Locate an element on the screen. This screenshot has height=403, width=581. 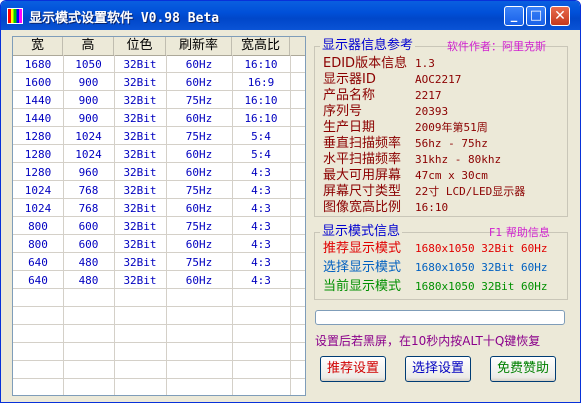
help-hint: F1 帮助信息 is located at coordinates (519, 233).